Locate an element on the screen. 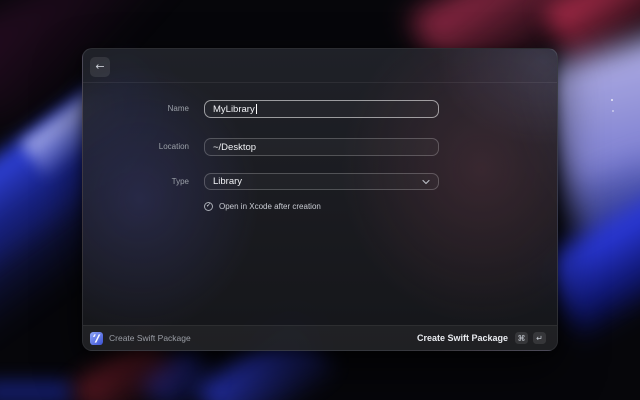  text-caret is located at coordinates (256, 109).